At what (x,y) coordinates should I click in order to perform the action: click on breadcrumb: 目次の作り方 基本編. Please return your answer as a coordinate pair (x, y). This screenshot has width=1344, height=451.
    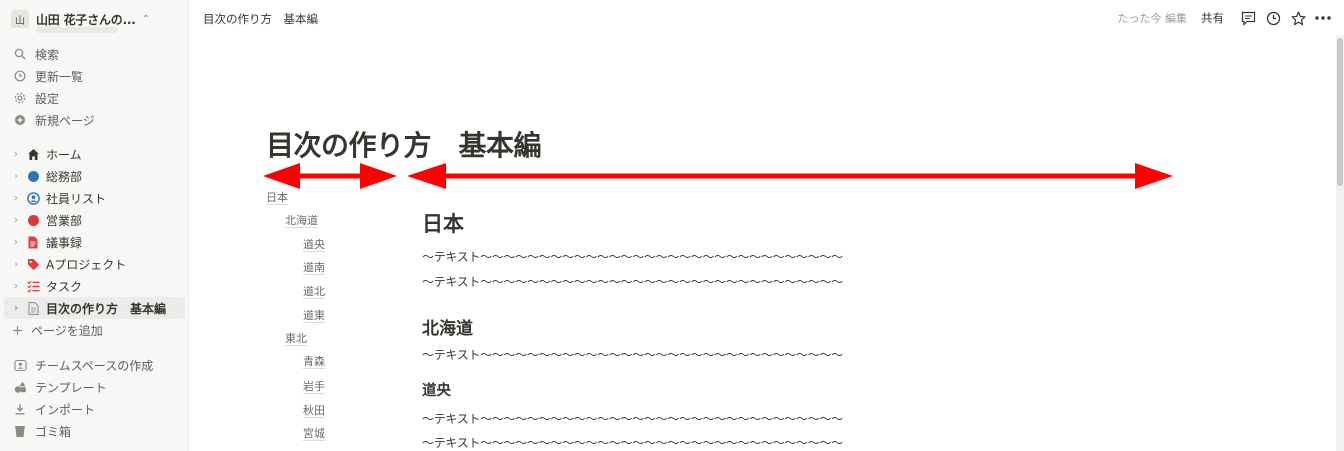
    Looking at the image, I should click on (260, 19).